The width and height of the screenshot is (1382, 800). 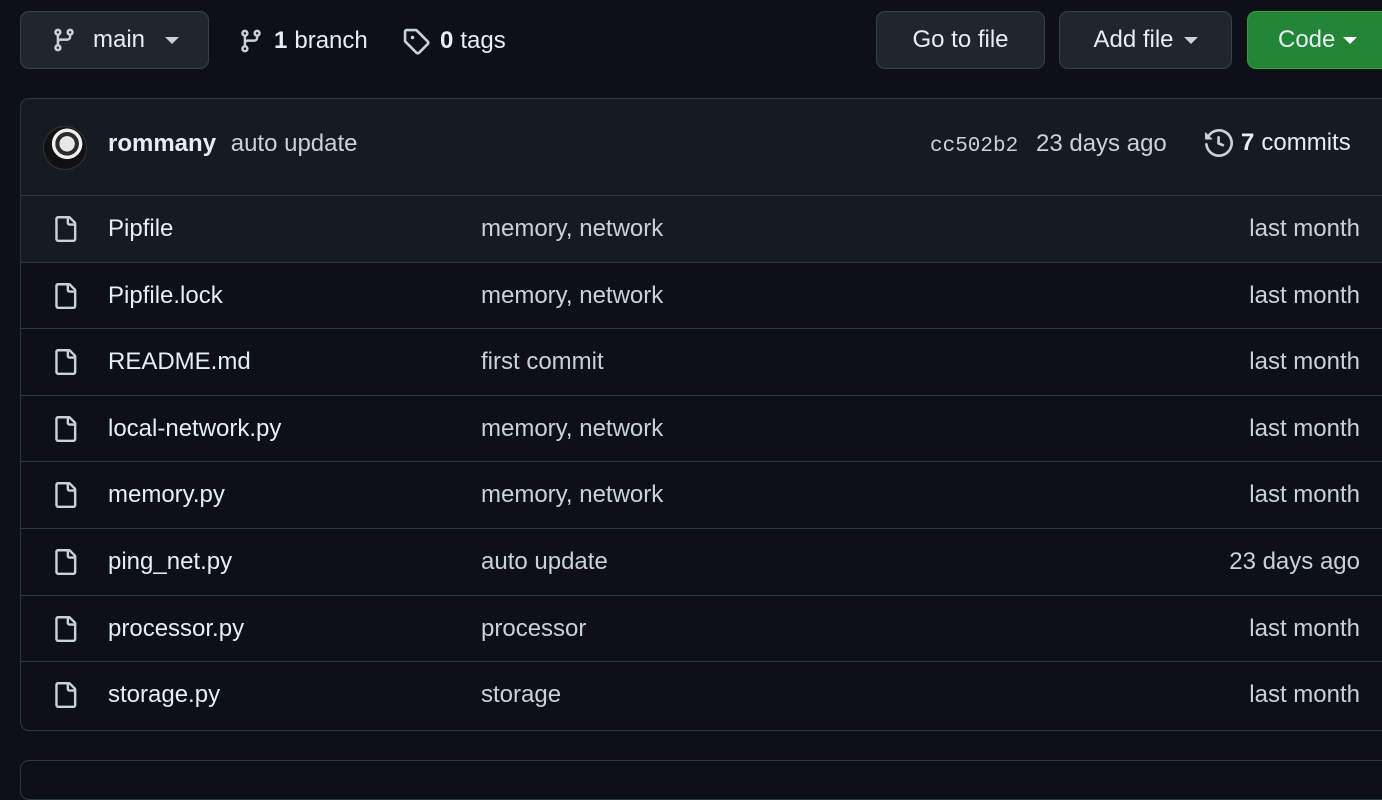 I want to click on file-row: storage.py storage last month, so click(x=701, y=695).